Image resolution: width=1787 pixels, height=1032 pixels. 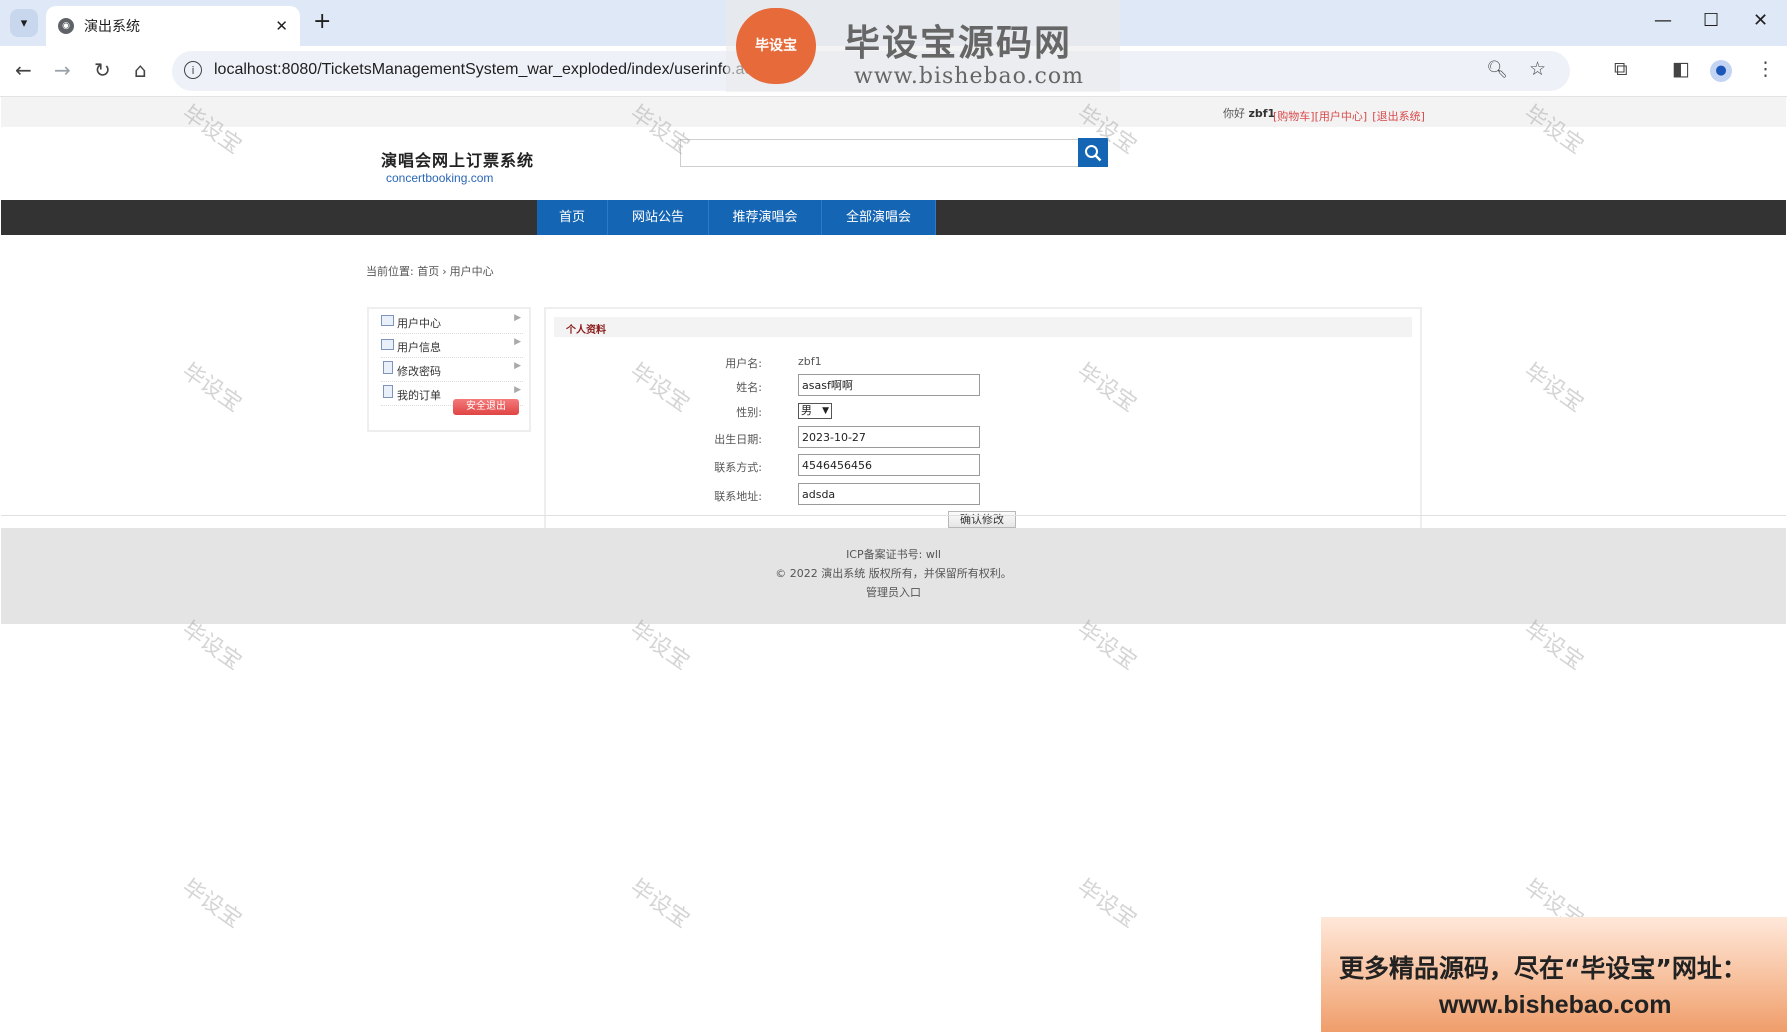 I want to click on nav-recommended-concerts: 推荐演唱会, so click(x=765, y=217).